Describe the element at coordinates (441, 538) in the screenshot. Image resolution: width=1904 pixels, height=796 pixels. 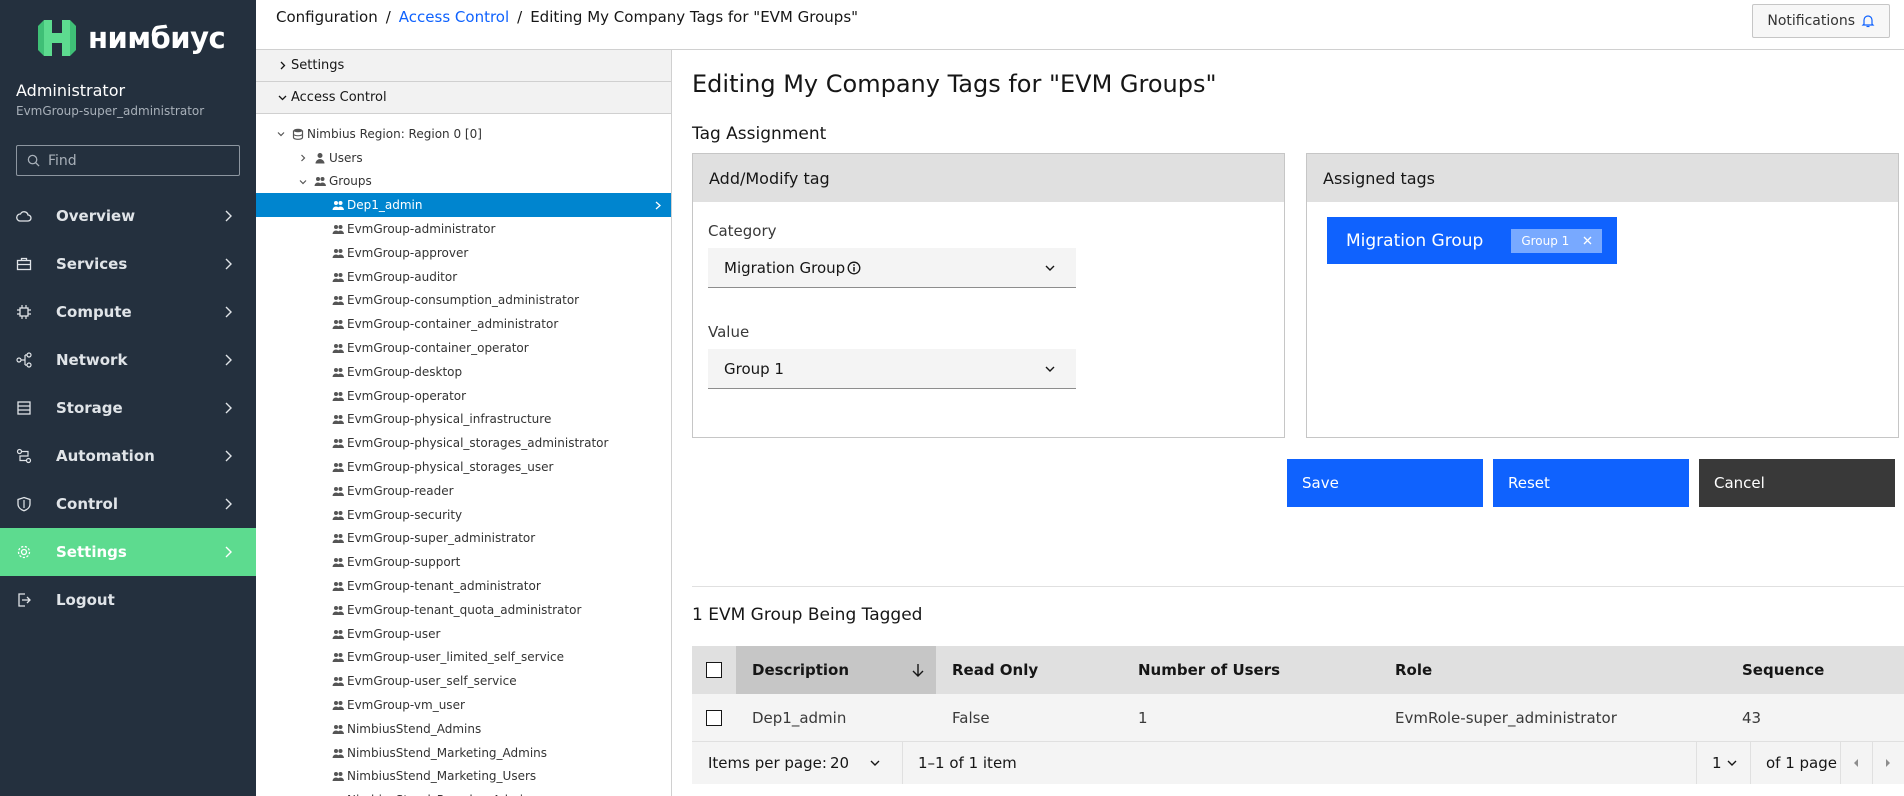
I see `tree-node-label: EvmGroup-super_administrator` at that location.